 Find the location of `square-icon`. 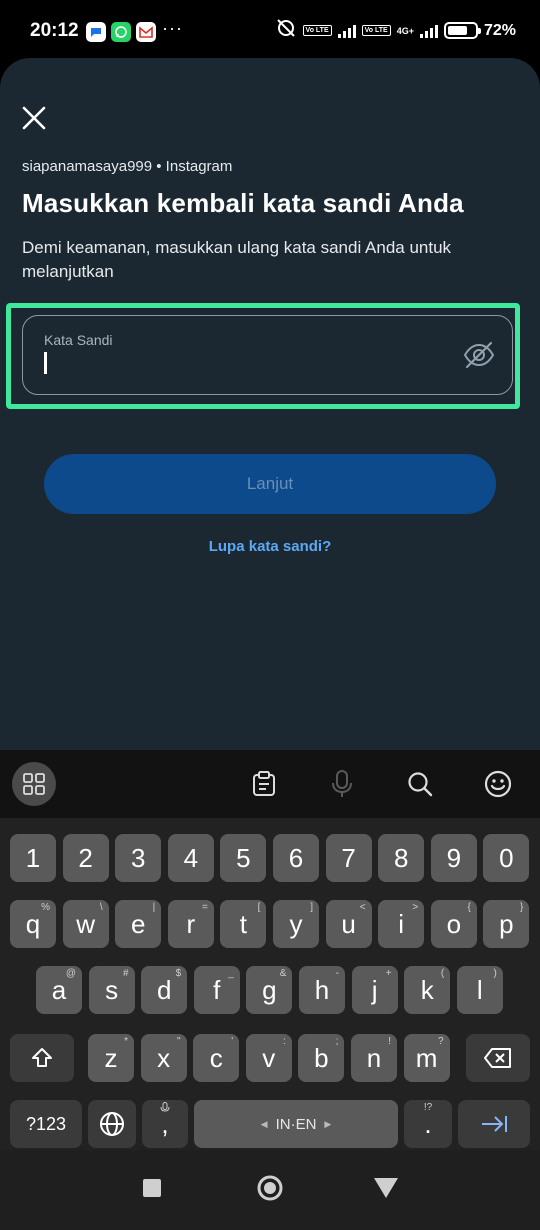

square-icon is located at coordinates (152, 1188).